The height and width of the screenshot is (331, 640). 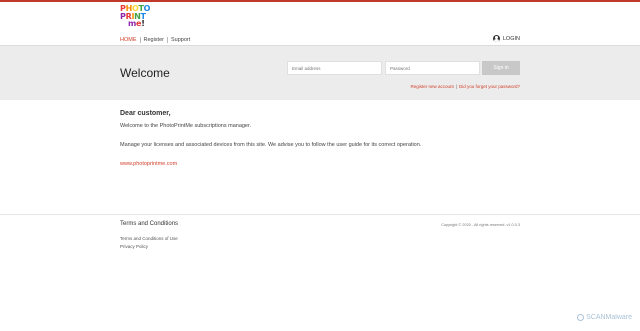 What do you see at coordinates (511, 38) in the screenshot?
I see `login-label: LOGIN` at bounding box center [511, 38].